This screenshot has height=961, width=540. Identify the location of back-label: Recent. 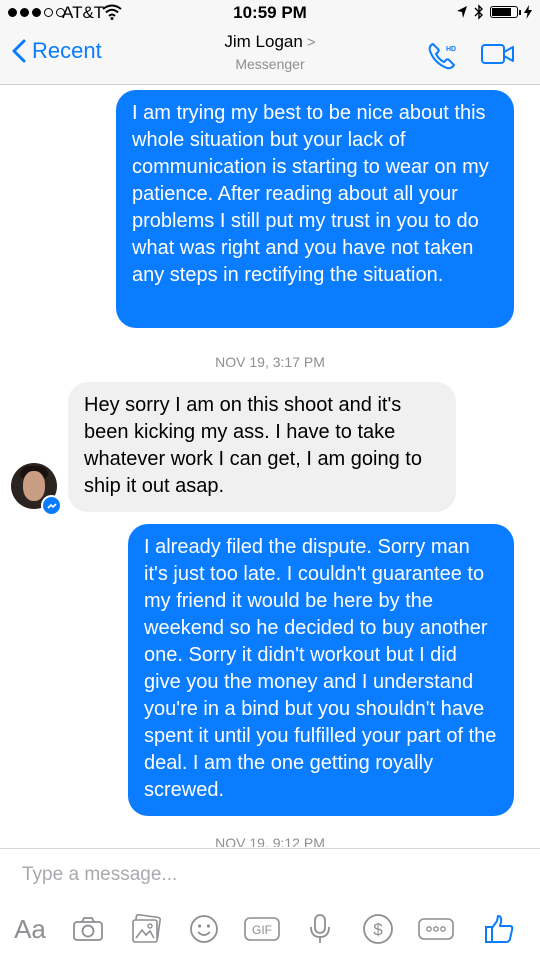
(67, 50).